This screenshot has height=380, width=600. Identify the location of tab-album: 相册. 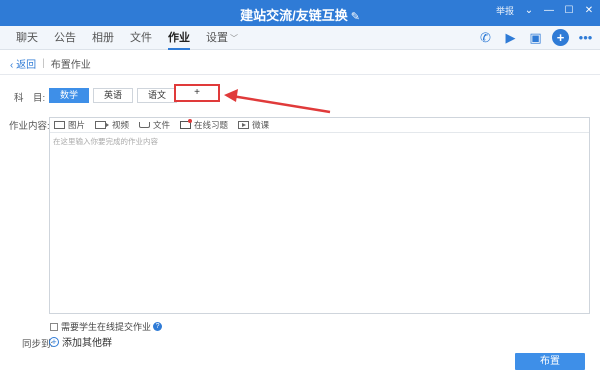
(103, 38).